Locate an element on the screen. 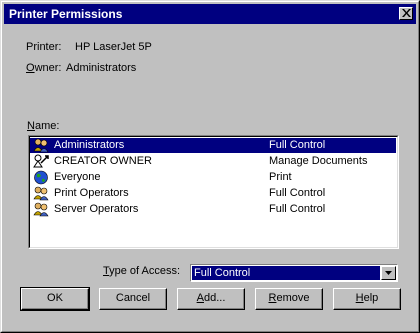 The height and width of the screenshot is (333, 420). owner-value: Administrators is located at coordinates (101, 68).